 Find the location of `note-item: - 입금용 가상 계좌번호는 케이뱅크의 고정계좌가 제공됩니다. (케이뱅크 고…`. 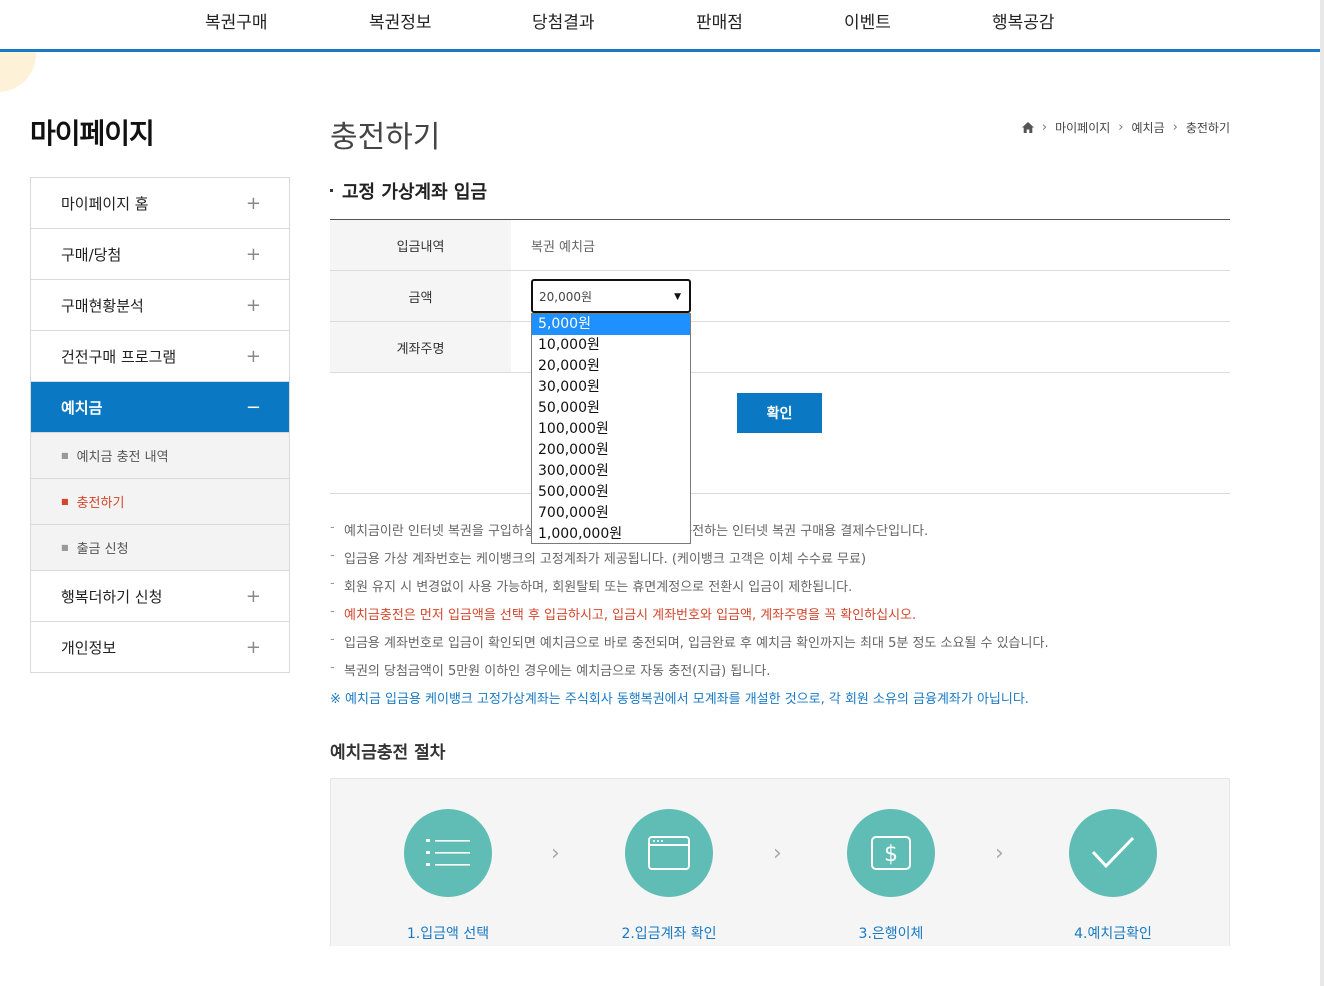

note-item: - 입금용 가상 계좌번호는 케이뱅크의 고정계좌가 제공됩니다. (케이뱅크 고… is located at coordinates (780, 562).